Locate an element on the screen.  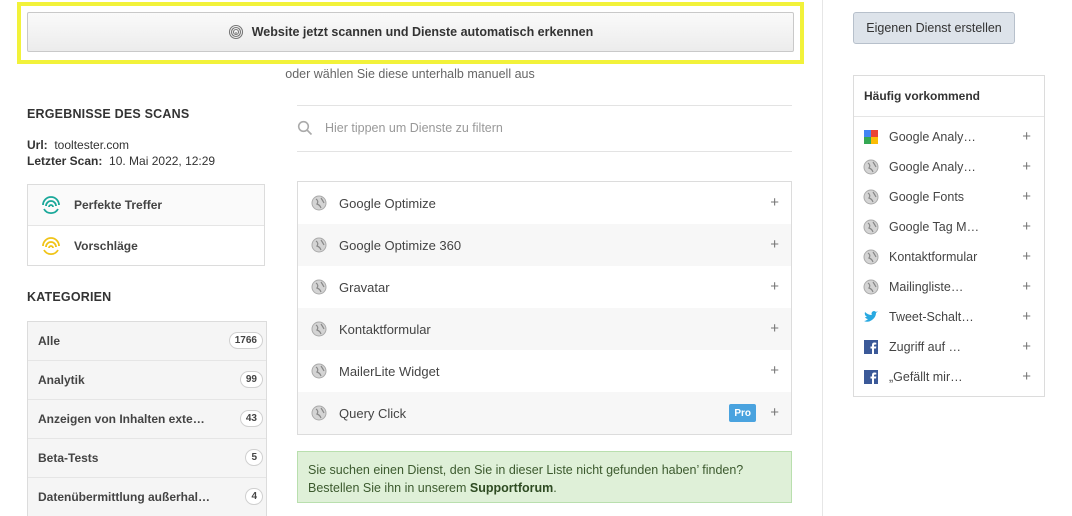
service-item: Gravatar + is located at coordinates (544, 287).